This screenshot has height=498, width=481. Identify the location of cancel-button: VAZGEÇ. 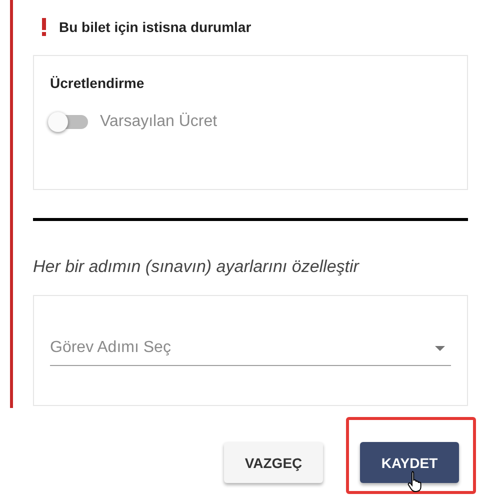
(273, 462).